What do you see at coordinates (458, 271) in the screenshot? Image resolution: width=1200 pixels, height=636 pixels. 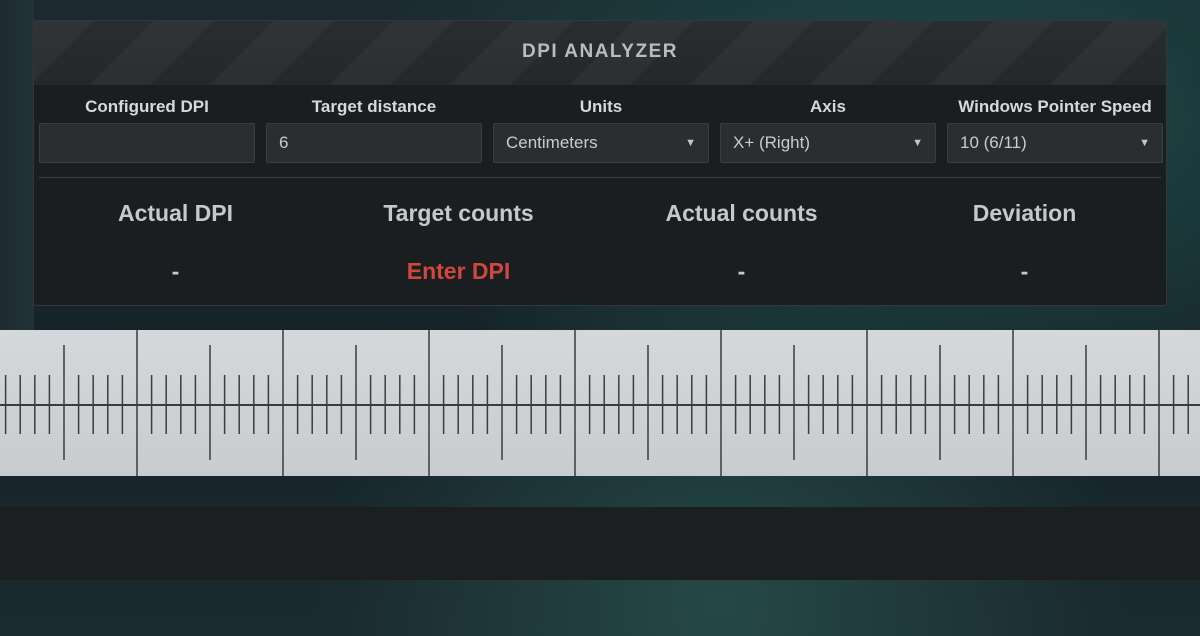 I see `target-counts-value: Enter DPI` at bounding box center [458, 271].